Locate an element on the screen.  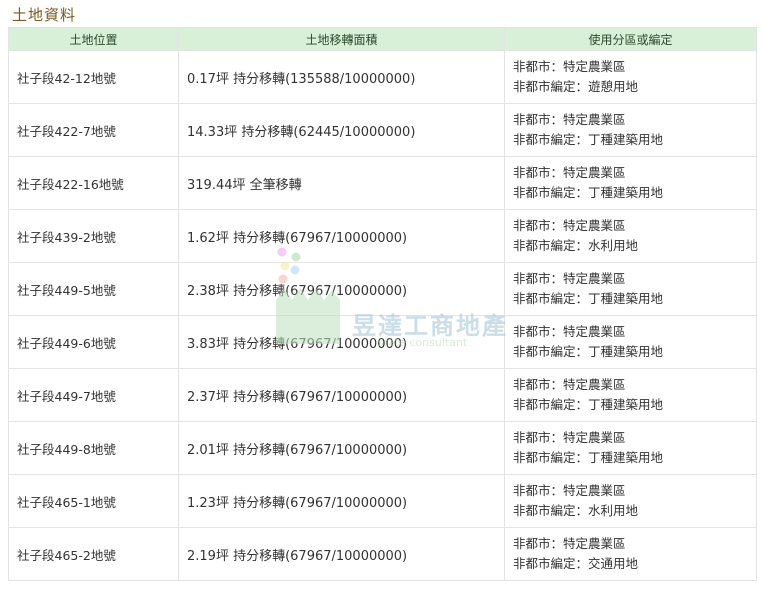
transfer-area-cell: 1.23坪 持分移轉(67967/10000000) is located at coordinates (341, 501).